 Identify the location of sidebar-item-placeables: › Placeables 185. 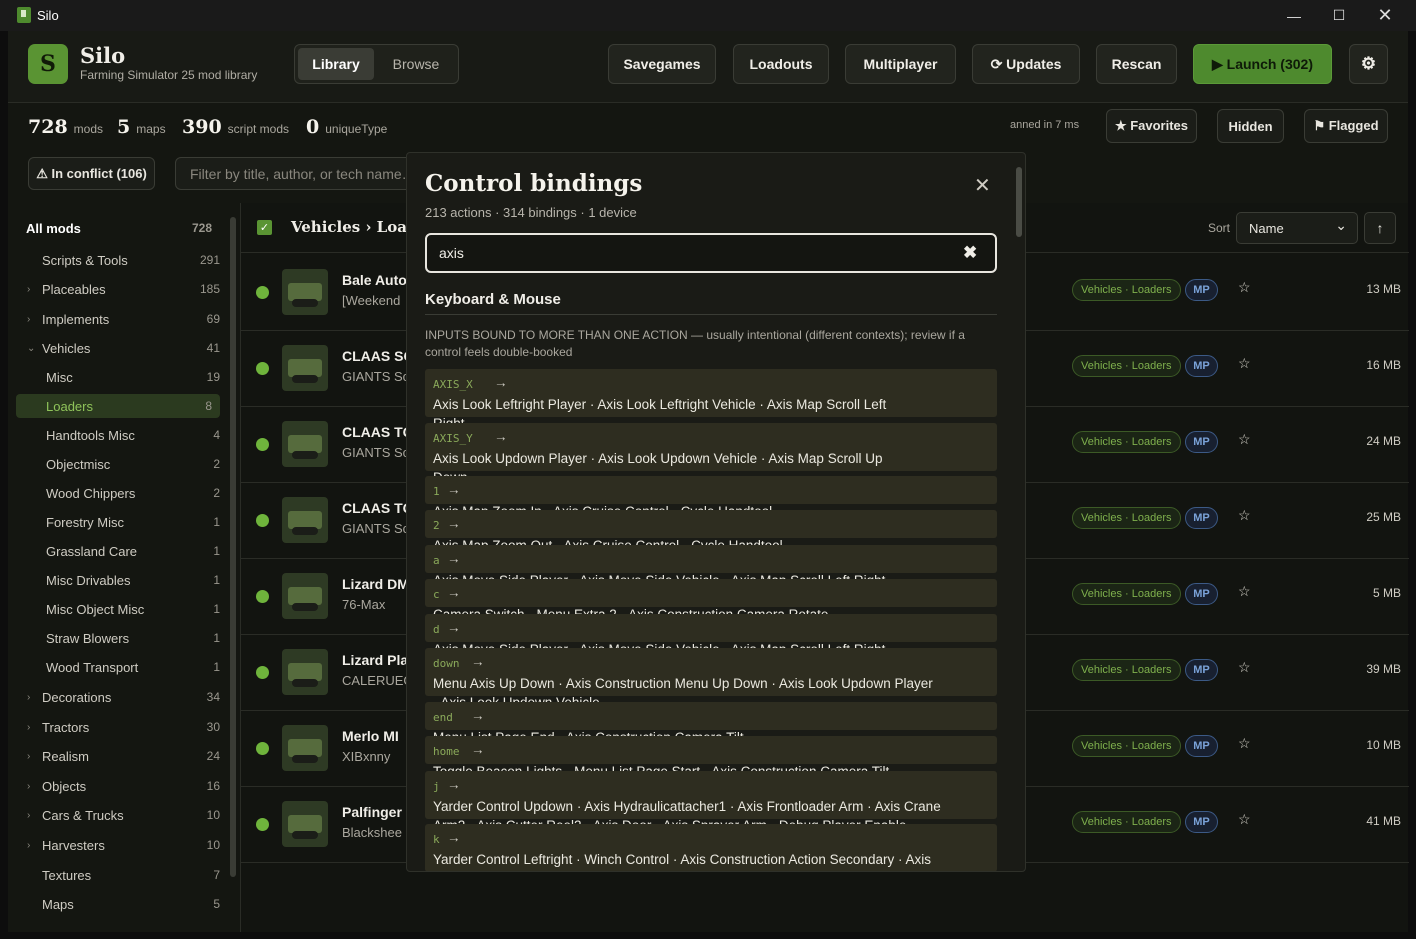
(123, 289).